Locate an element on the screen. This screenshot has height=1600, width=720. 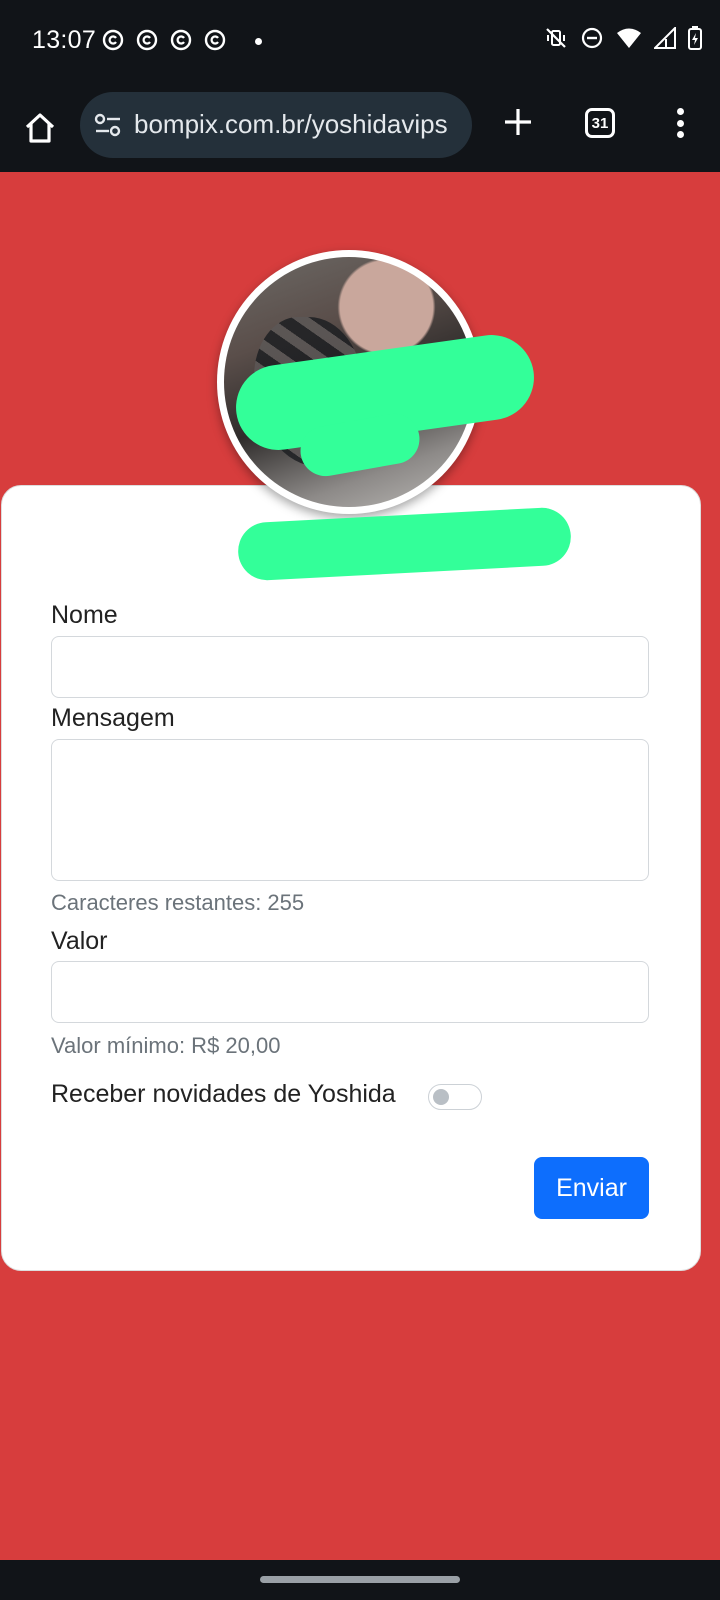
plus-icon is located at coordinates (518, 122).